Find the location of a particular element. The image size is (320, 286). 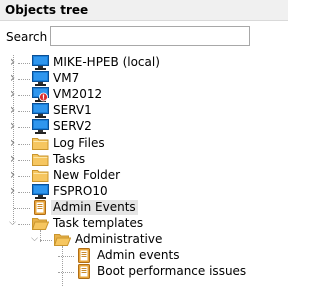

tree-item-label: MIKE-HPEB (local) is located at coordinates (106, 62).